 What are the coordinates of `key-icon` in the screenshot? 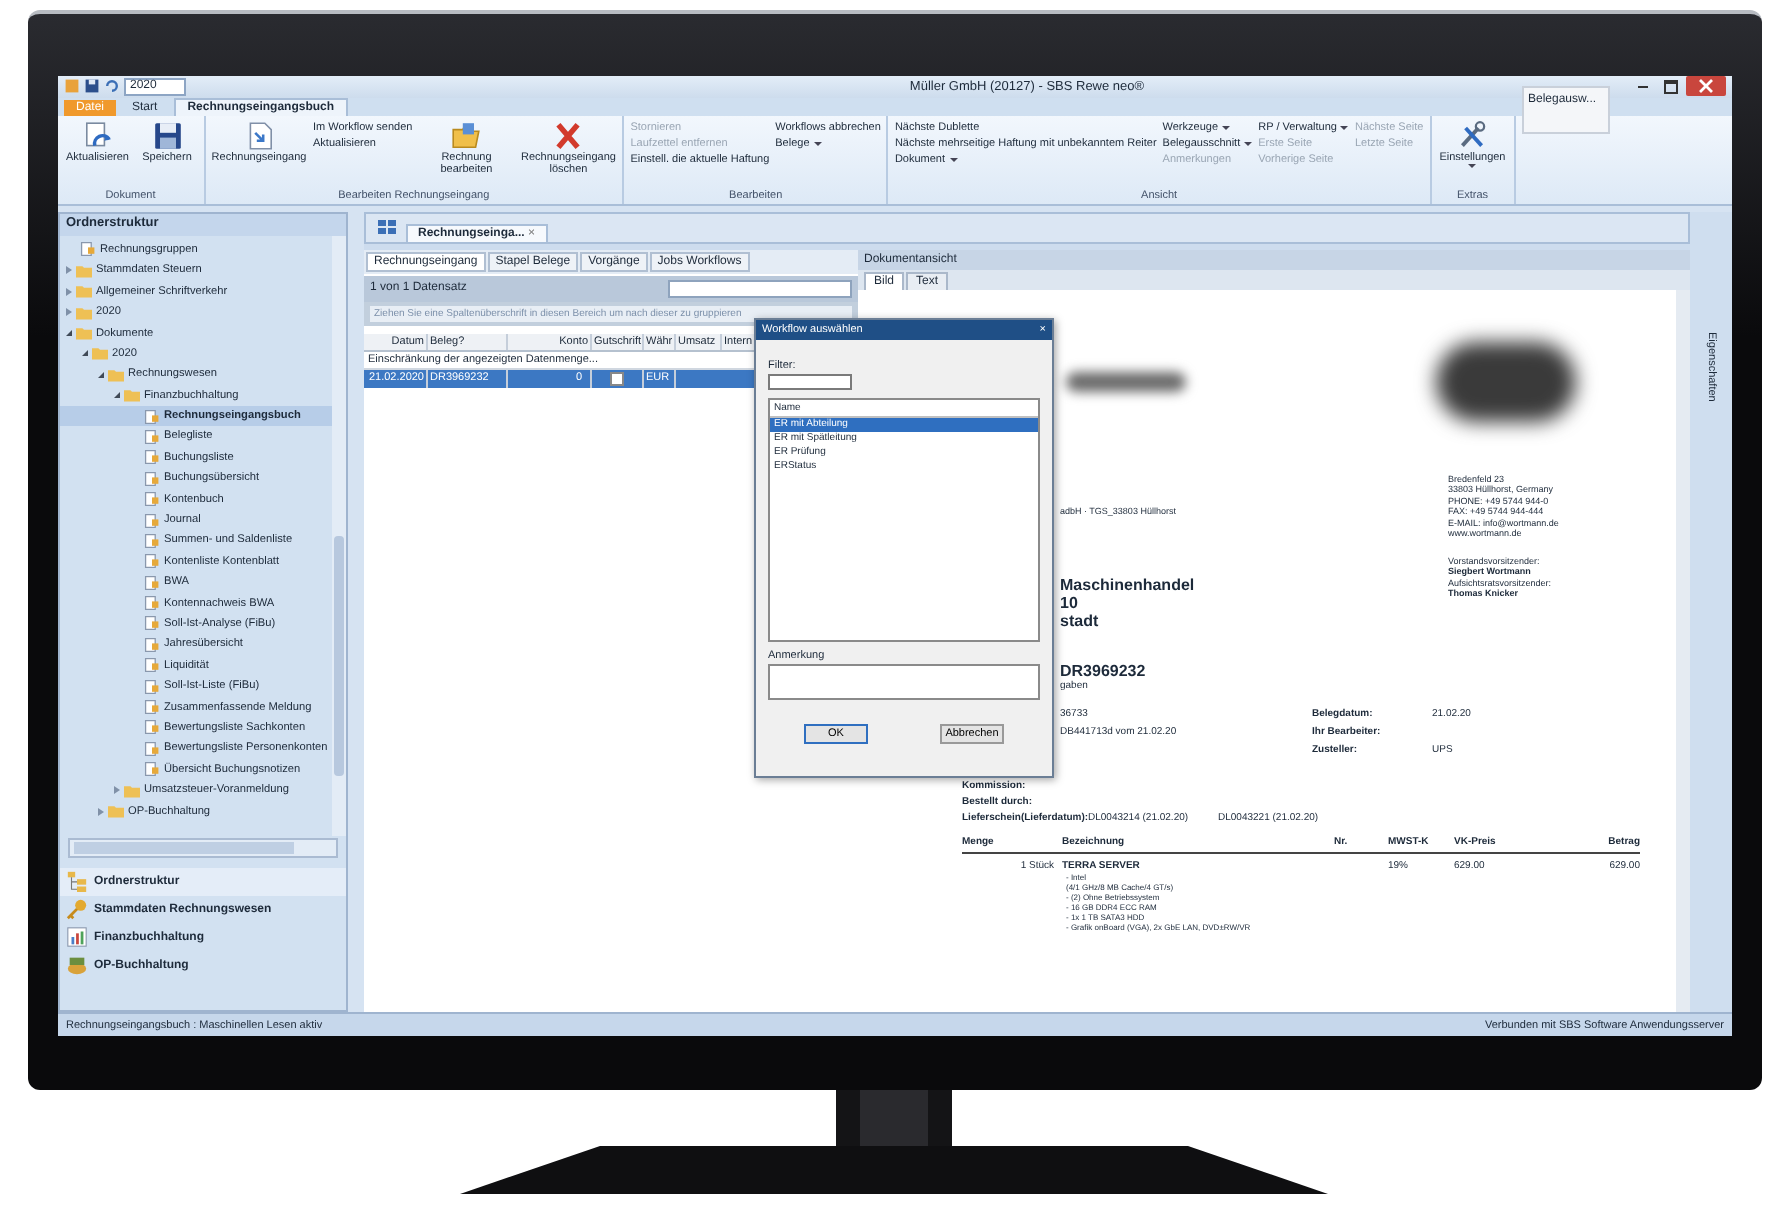 It's located at (77, 909).